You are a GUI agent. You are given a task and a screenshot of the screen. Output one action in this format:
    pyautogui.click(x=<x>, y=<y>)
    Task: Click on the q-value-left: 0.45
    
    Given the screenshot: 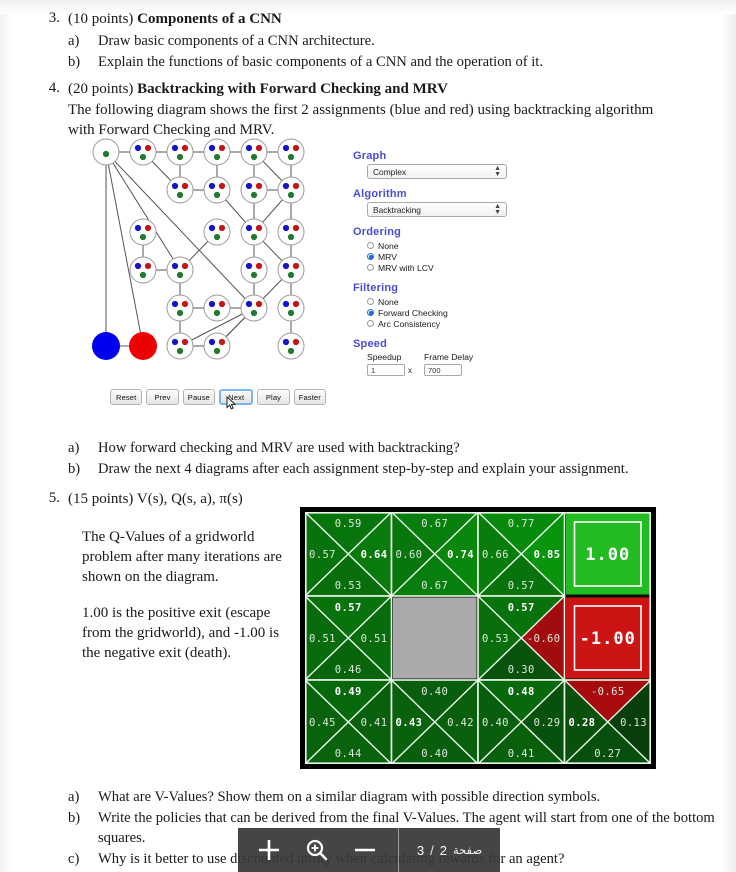 What is the action you would take?
    pyautogui.click(x=322, y=723)
    